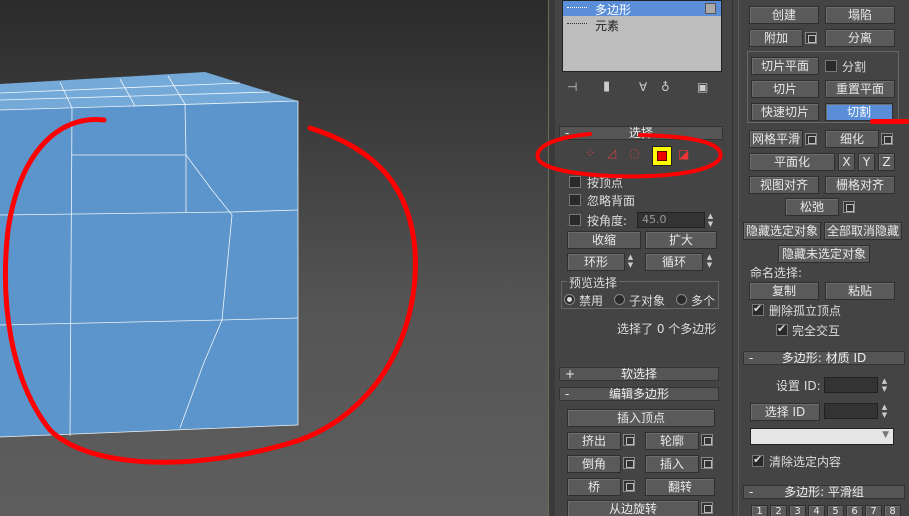 The height and width of the screenshot is (516, 909). What do you see at coordinates (846, 162) in the screenshot?
I see `planar-x-button: X` at bounding box center [846, 162].